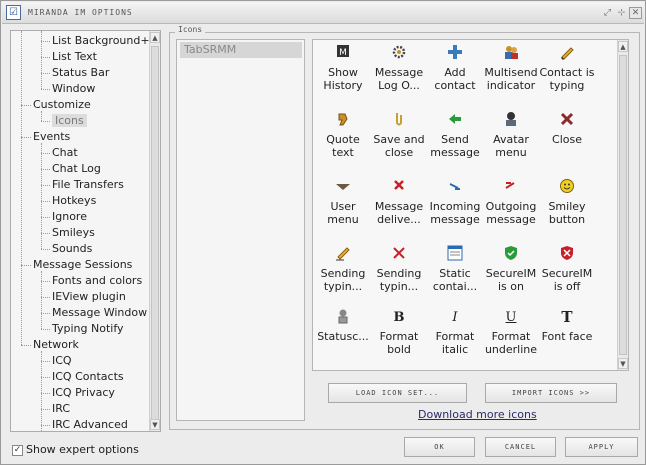  I want to click on tree-item: Window, so click(73, 89).